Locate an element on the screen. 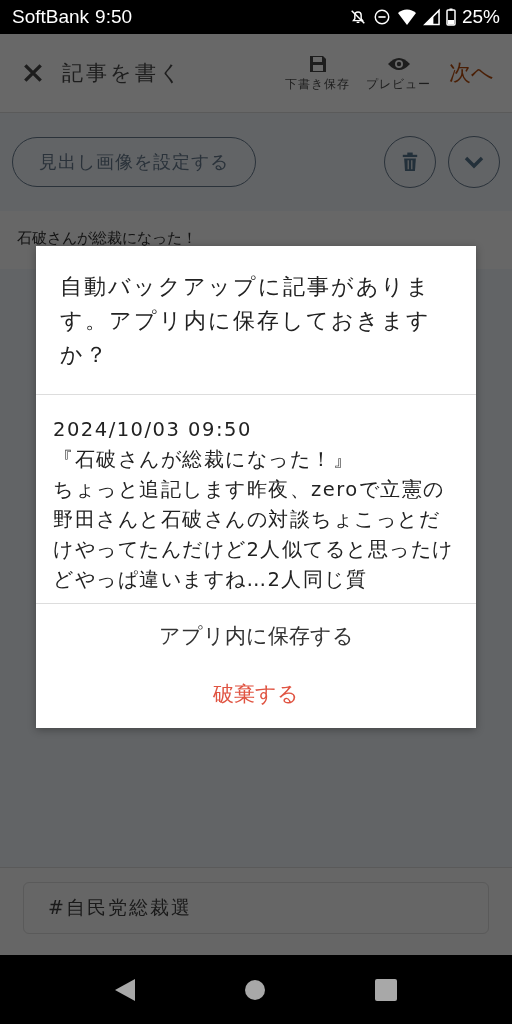  backup-date: 2024/10/03 09:50 is located at coordinates (153, 430).